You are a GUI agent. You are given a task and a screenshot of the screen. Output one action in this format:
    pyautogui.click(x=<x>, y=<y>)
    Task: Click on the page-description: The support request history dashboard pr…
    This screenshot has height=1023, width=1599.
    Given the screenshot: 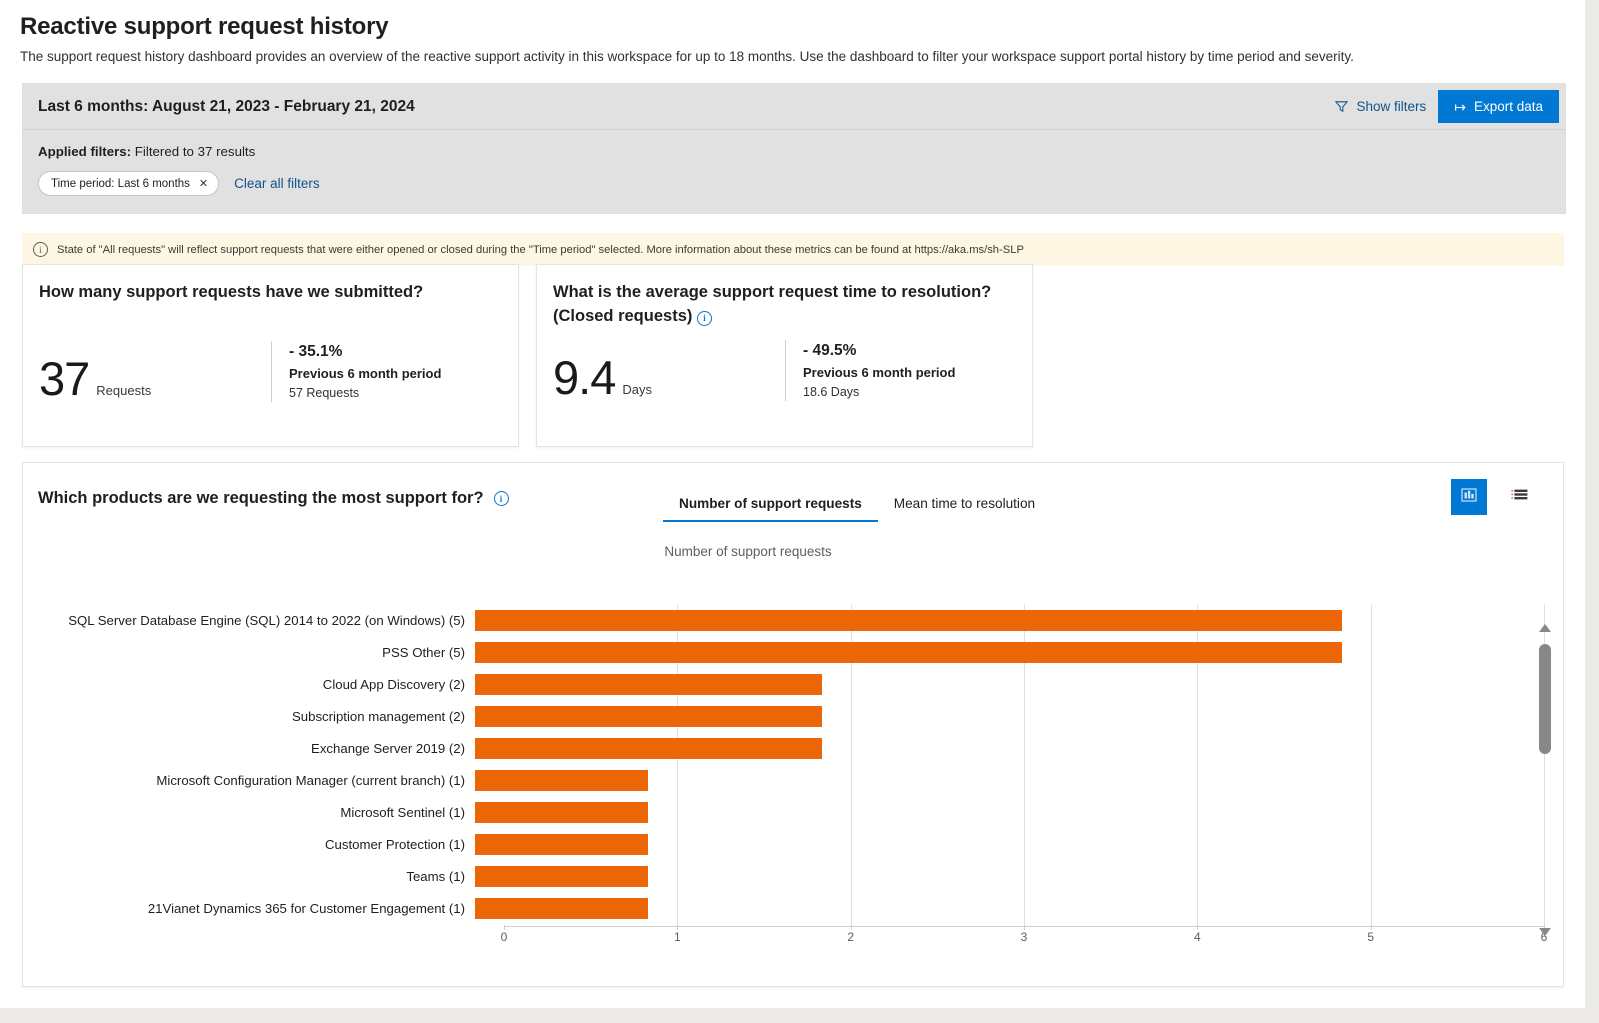 What is the action you would take?
    pyautogui.click(x=687, y=56)
    